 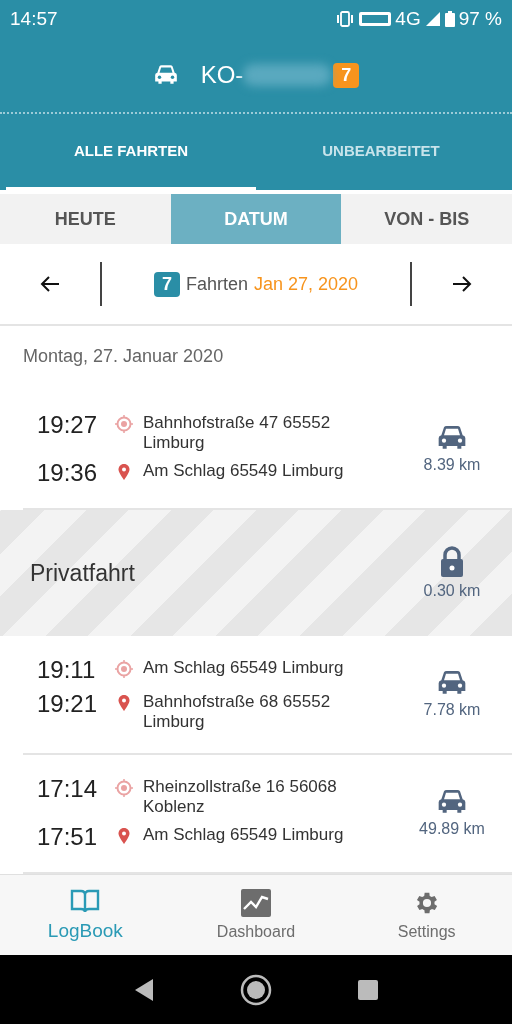 What do you see at coordinates (452, 591) in the screenshot?
I see `distance: 0.30 km` at bounding box center [452, 591].